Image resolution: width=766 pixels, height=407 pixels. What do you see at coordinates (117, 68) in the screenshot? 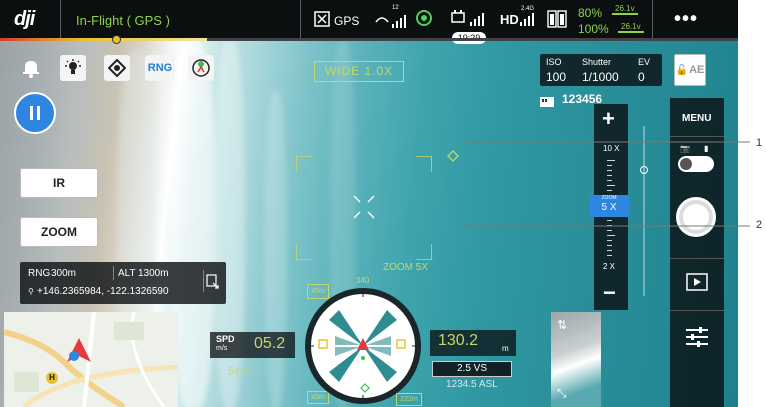
I see `target-icon` at bounding box center [117, 68].